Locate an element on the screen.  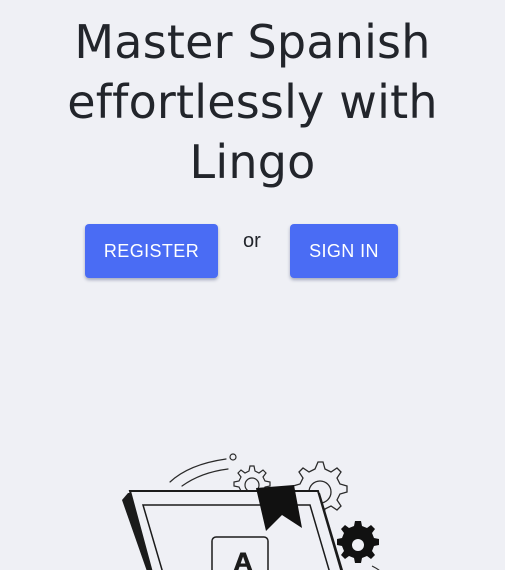
swoosh-lines is located at coordinates (203, 470).